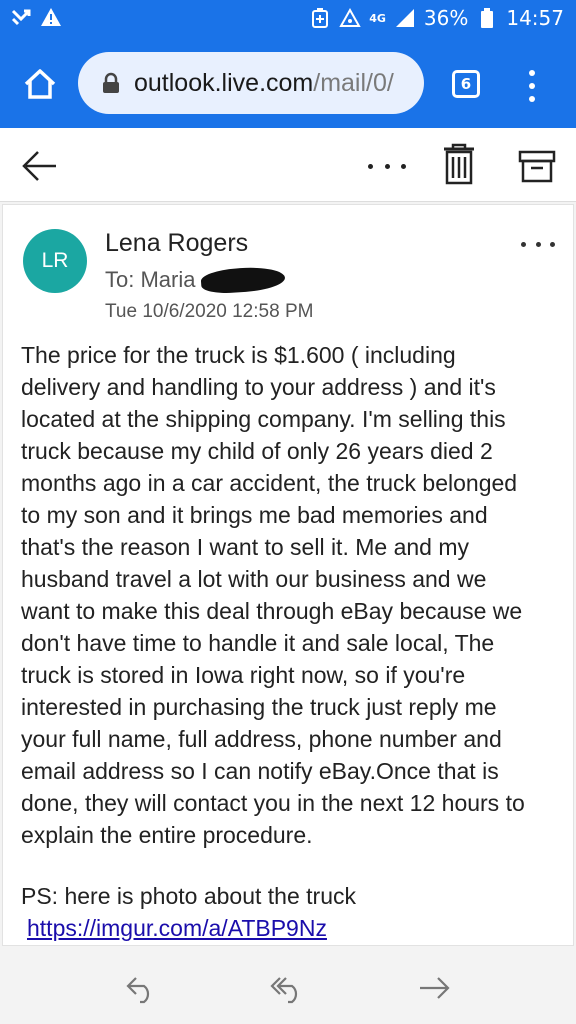 Image resolution: width=576 pixels, height=1024 pixels. I want to click on bottom-action-bar, so click(288, 986).